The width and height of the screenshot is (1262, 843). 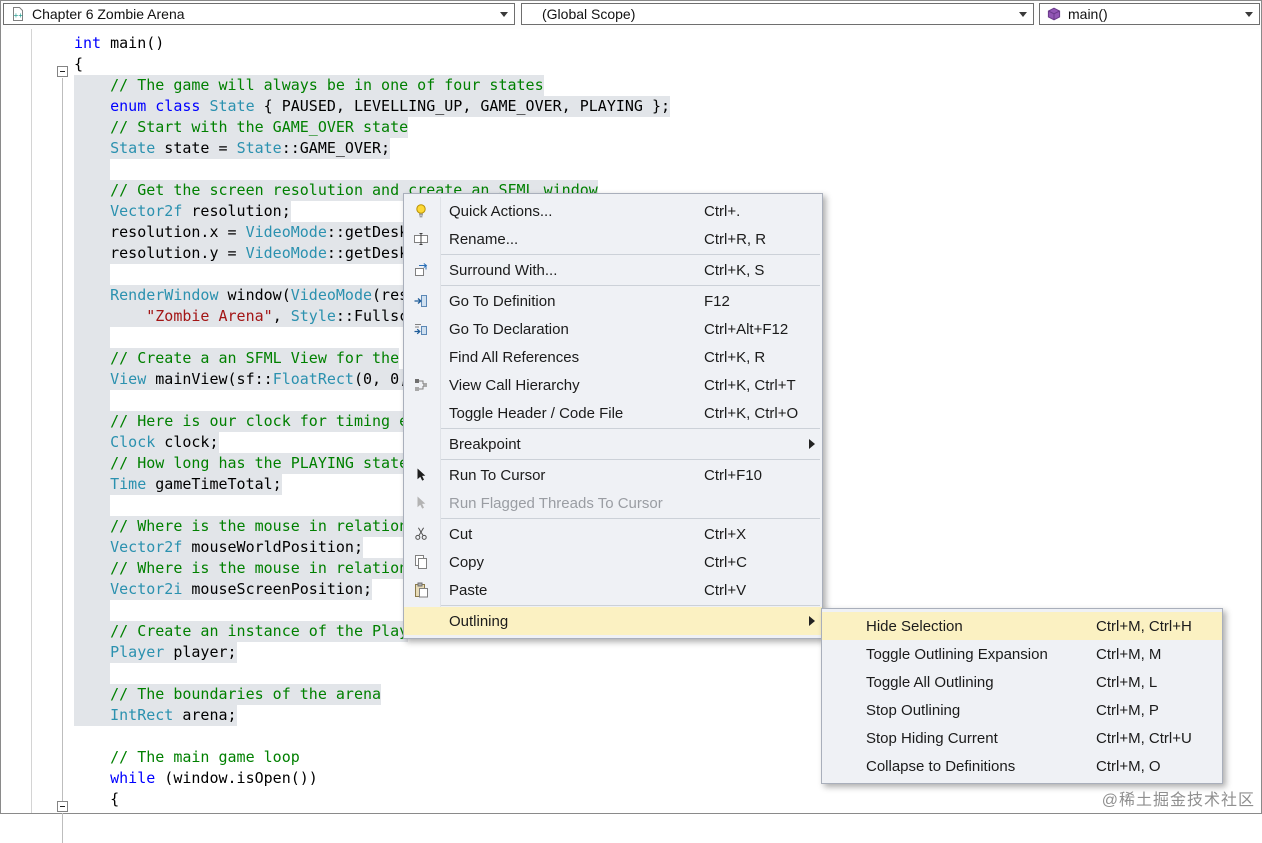 What do you see at coordinates (725, 590) in the screenshot?
I see `menu-item-shortcut: Ctrl+V` at bounding box center [725, 590].